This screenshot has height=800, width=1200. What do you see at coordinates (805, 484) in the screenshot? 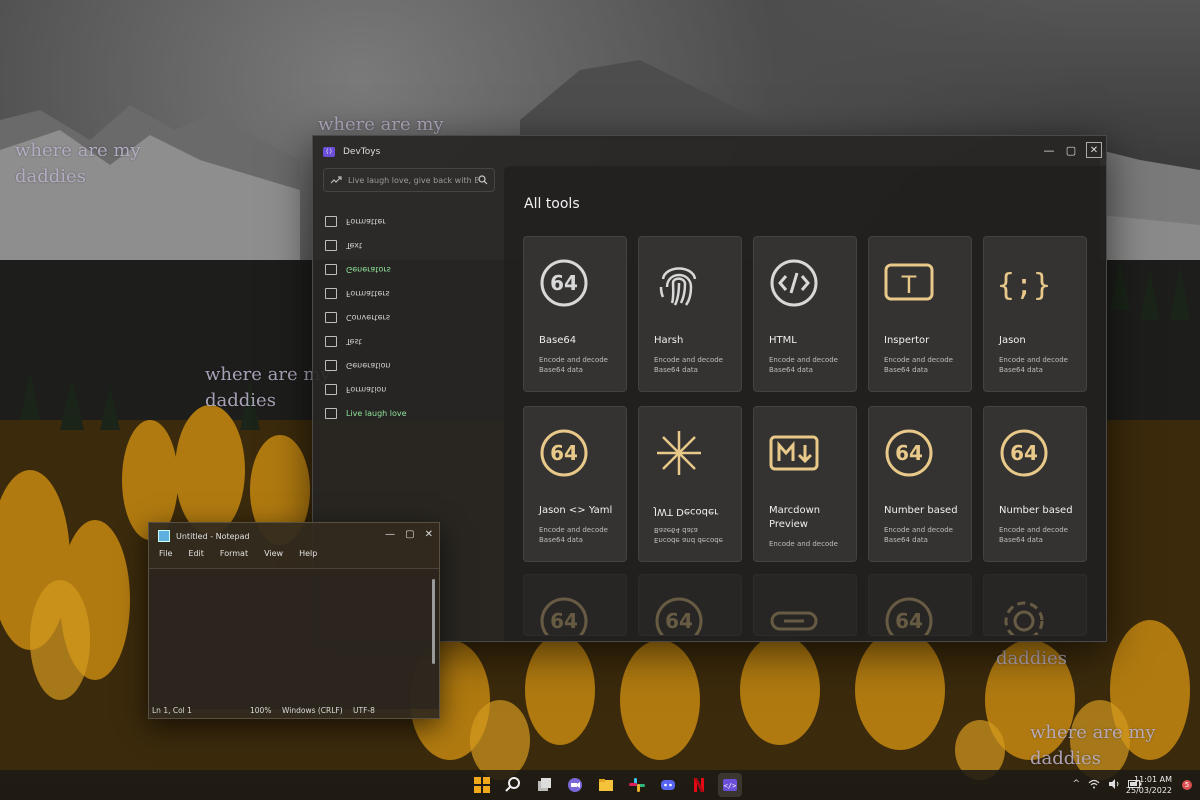
I see `tool-card-markdown-preview: Marcdown Preview Encode and decode` at bounding box center [805, 484].